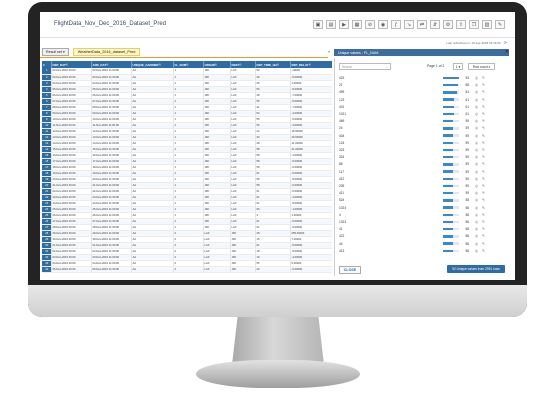 Image resolution: width=555 pixels, height=400 pixels. I want to click on split-icon: ⇵, so click(435, 24).